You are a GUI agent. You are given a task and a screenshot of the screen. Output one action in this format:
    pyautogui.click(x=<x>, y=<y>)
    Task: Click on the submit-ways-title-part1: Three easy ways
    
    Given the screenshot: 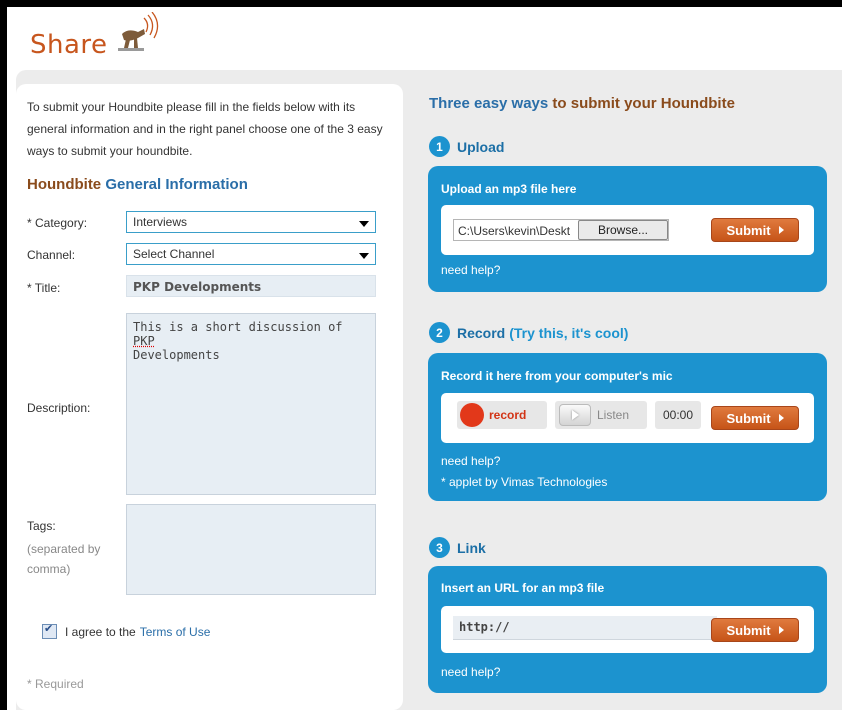 What is the action you would take?
    pyautogui.click(x=489, y=103)
    